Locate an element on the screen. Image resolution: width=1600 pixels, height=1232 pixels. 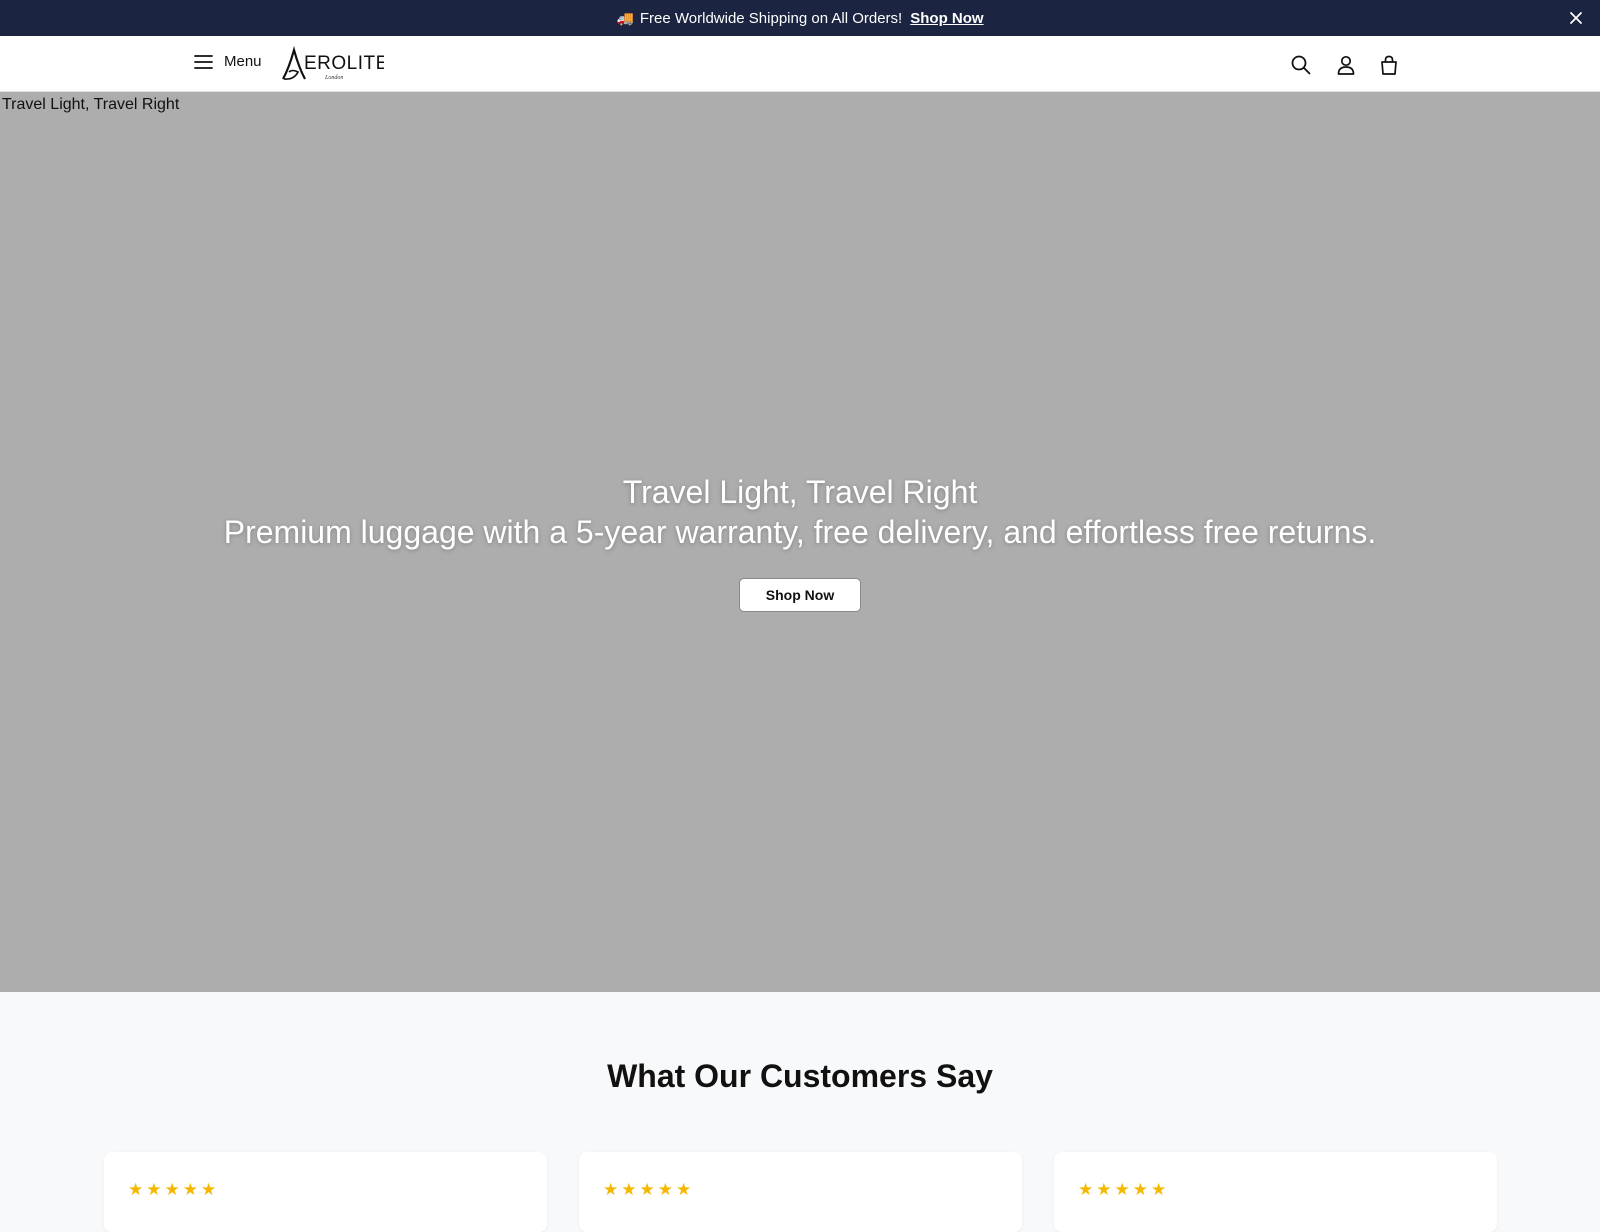
announcement-text: Free Worldwide Shipping on All Orders! is located at coordinates (771, 18).